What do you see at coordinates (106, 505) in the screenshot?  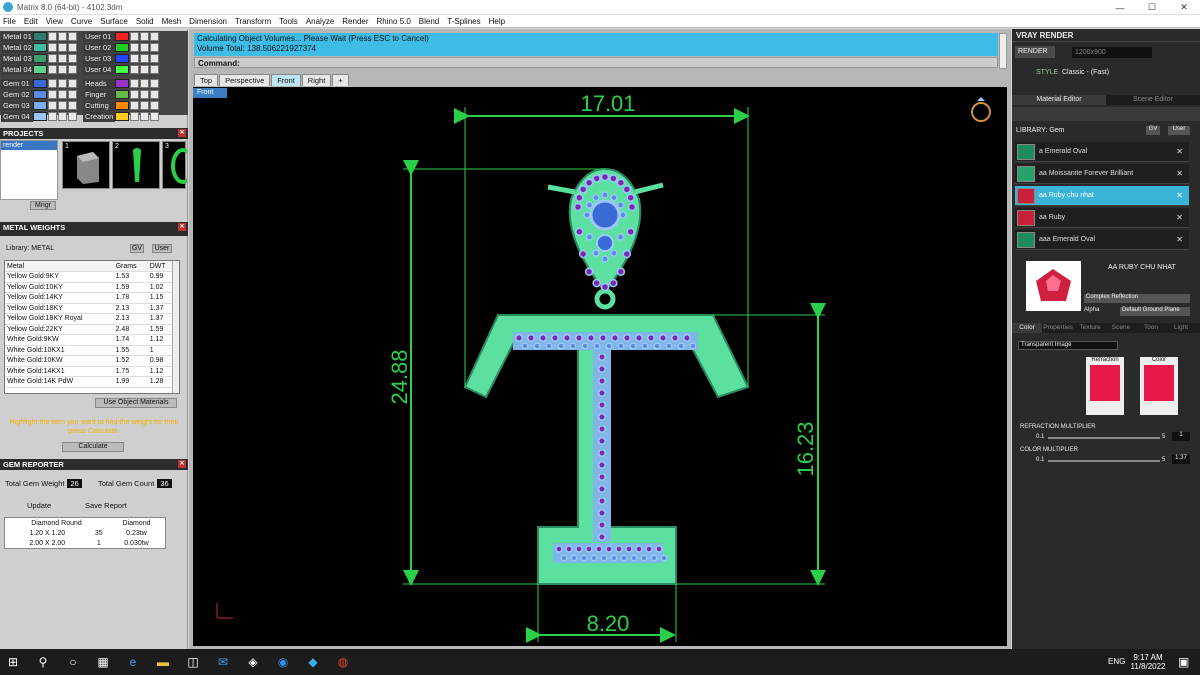 I see `save-report-button: Save Report` at bounding box center [106, 505].